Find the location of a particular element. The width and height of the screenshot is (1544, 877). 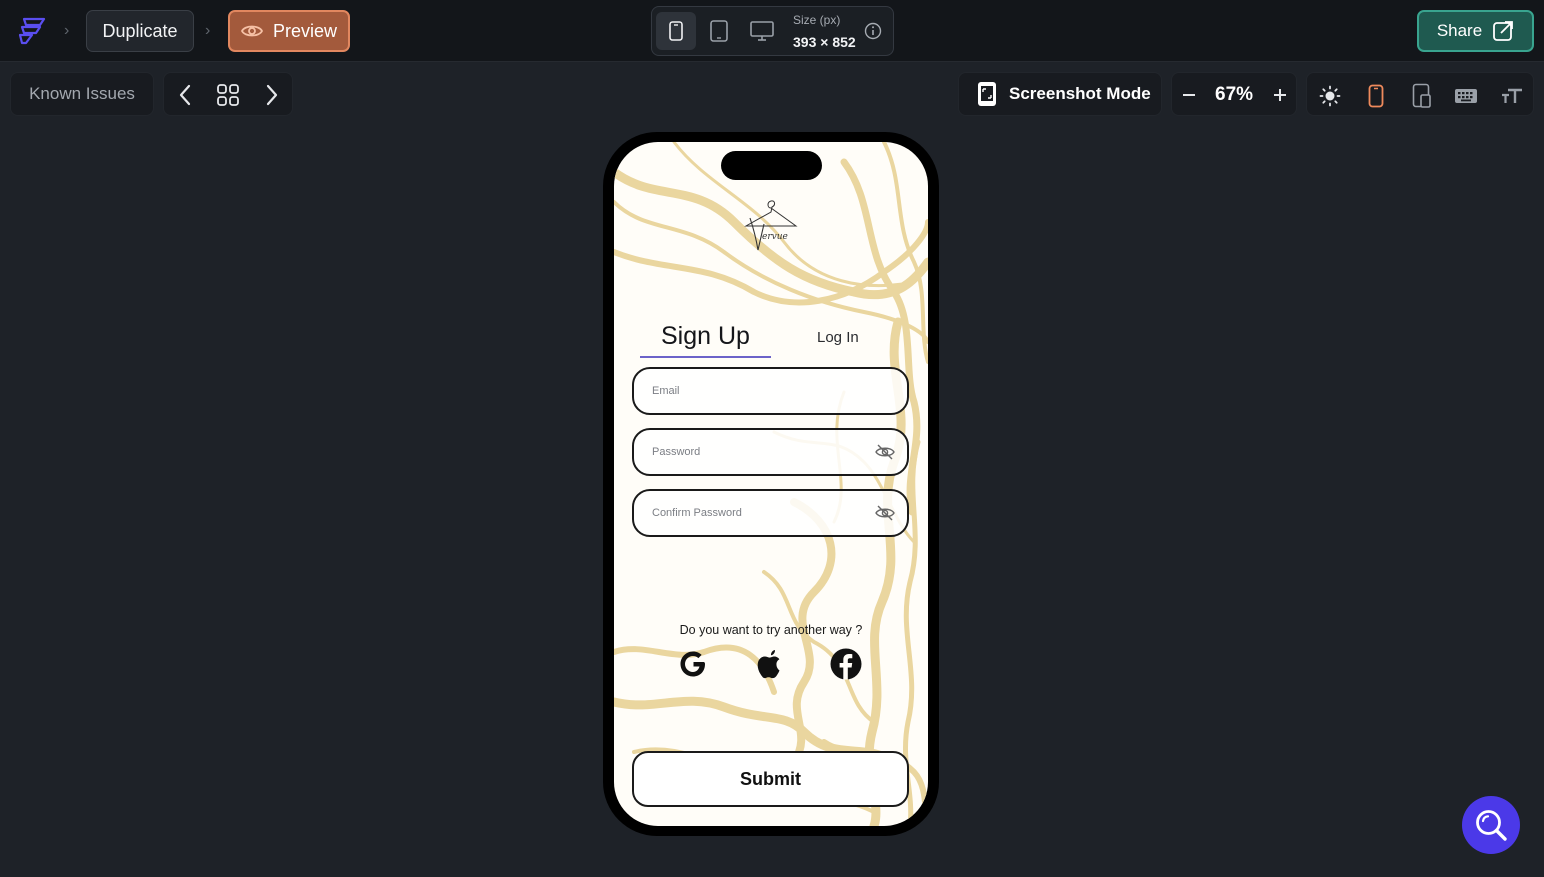

apple-icon is located at coordinates (768, 664).